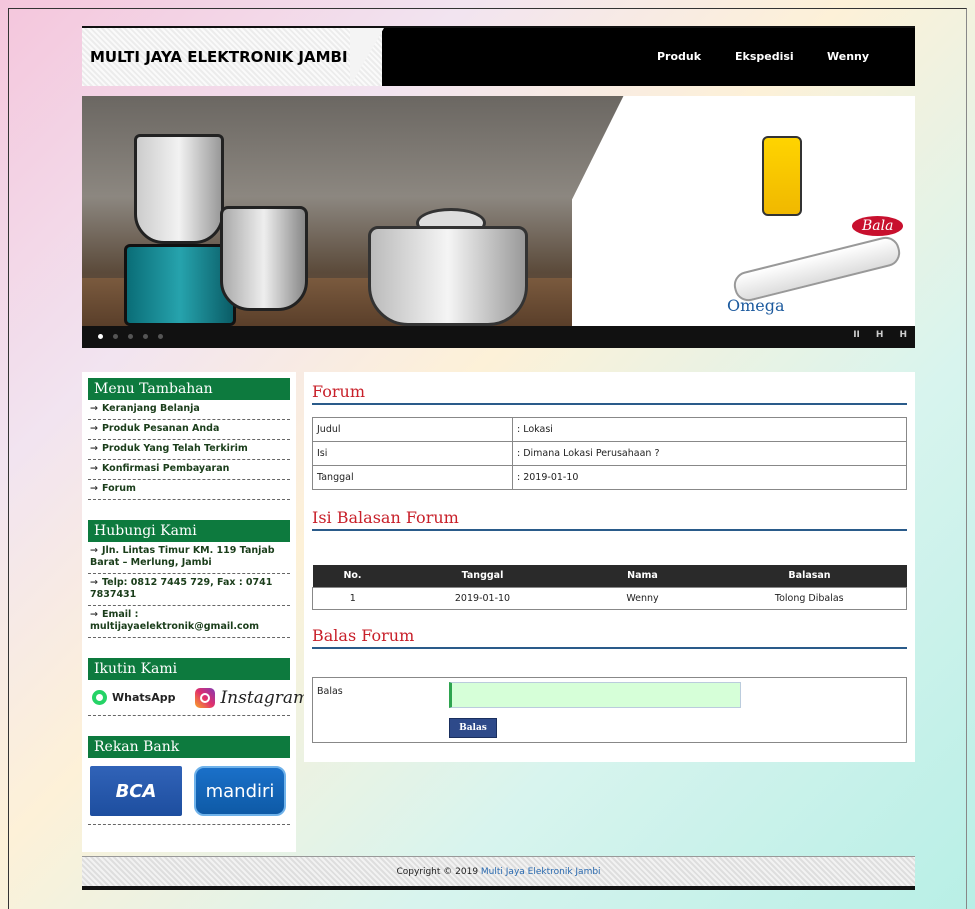 The height and width of the screenshot is (909, 975). Describe the element at coordinates (437, 872) in the screenshot. I see `copyright-text: Copyright © 2019` at that location.